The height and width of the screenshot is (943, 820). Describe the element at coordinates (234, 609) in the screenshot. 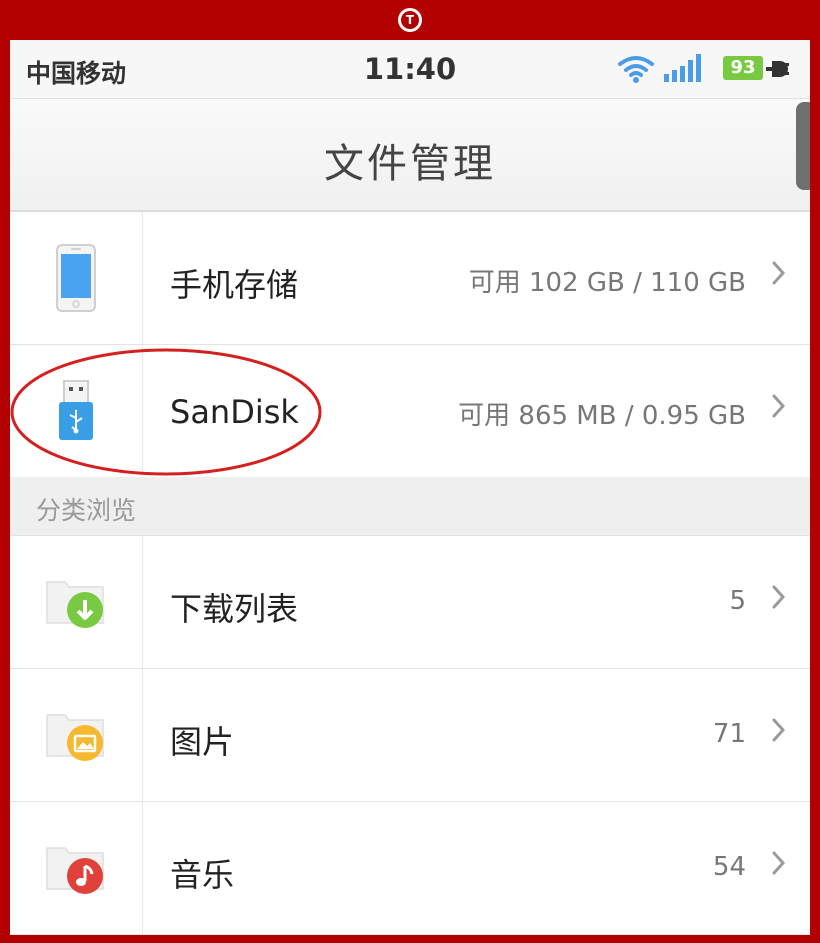

I see `category-label: 下载列表` at that location.